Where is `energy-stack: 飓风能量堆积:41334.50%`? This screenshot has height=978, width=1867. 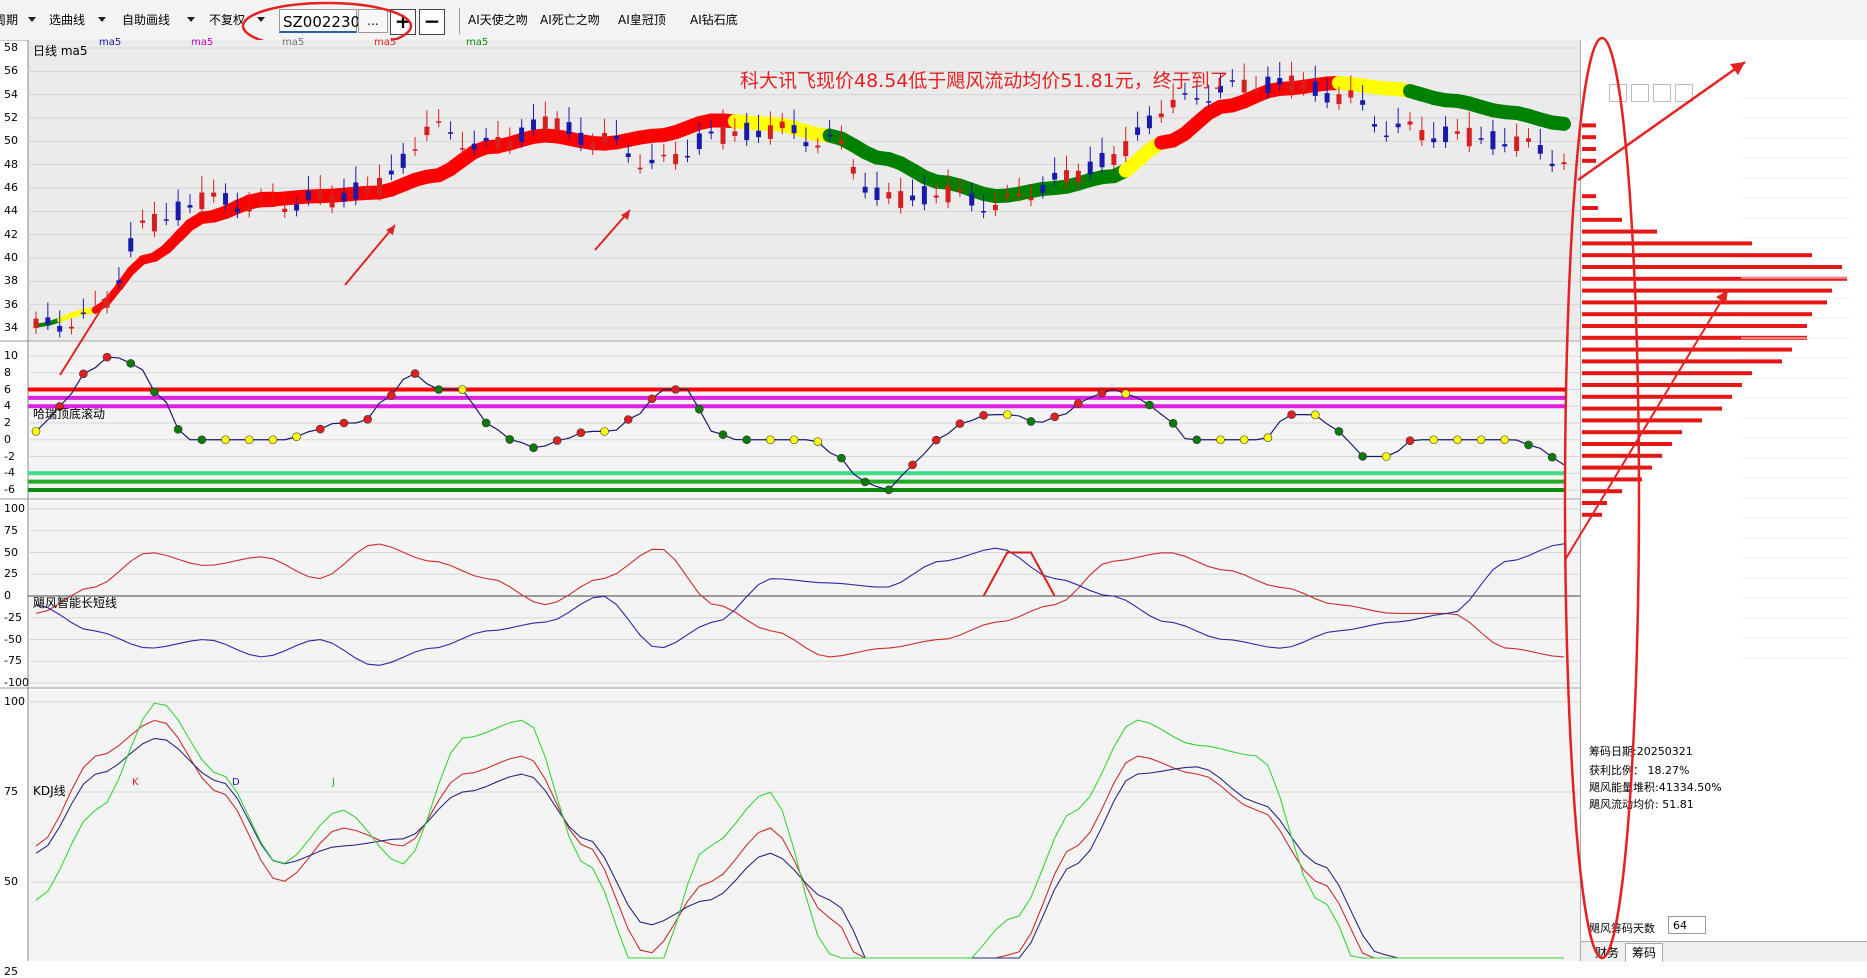 energy-stack: 飓风能量堆积:41334.50% is located at coordinates (1655, 787).